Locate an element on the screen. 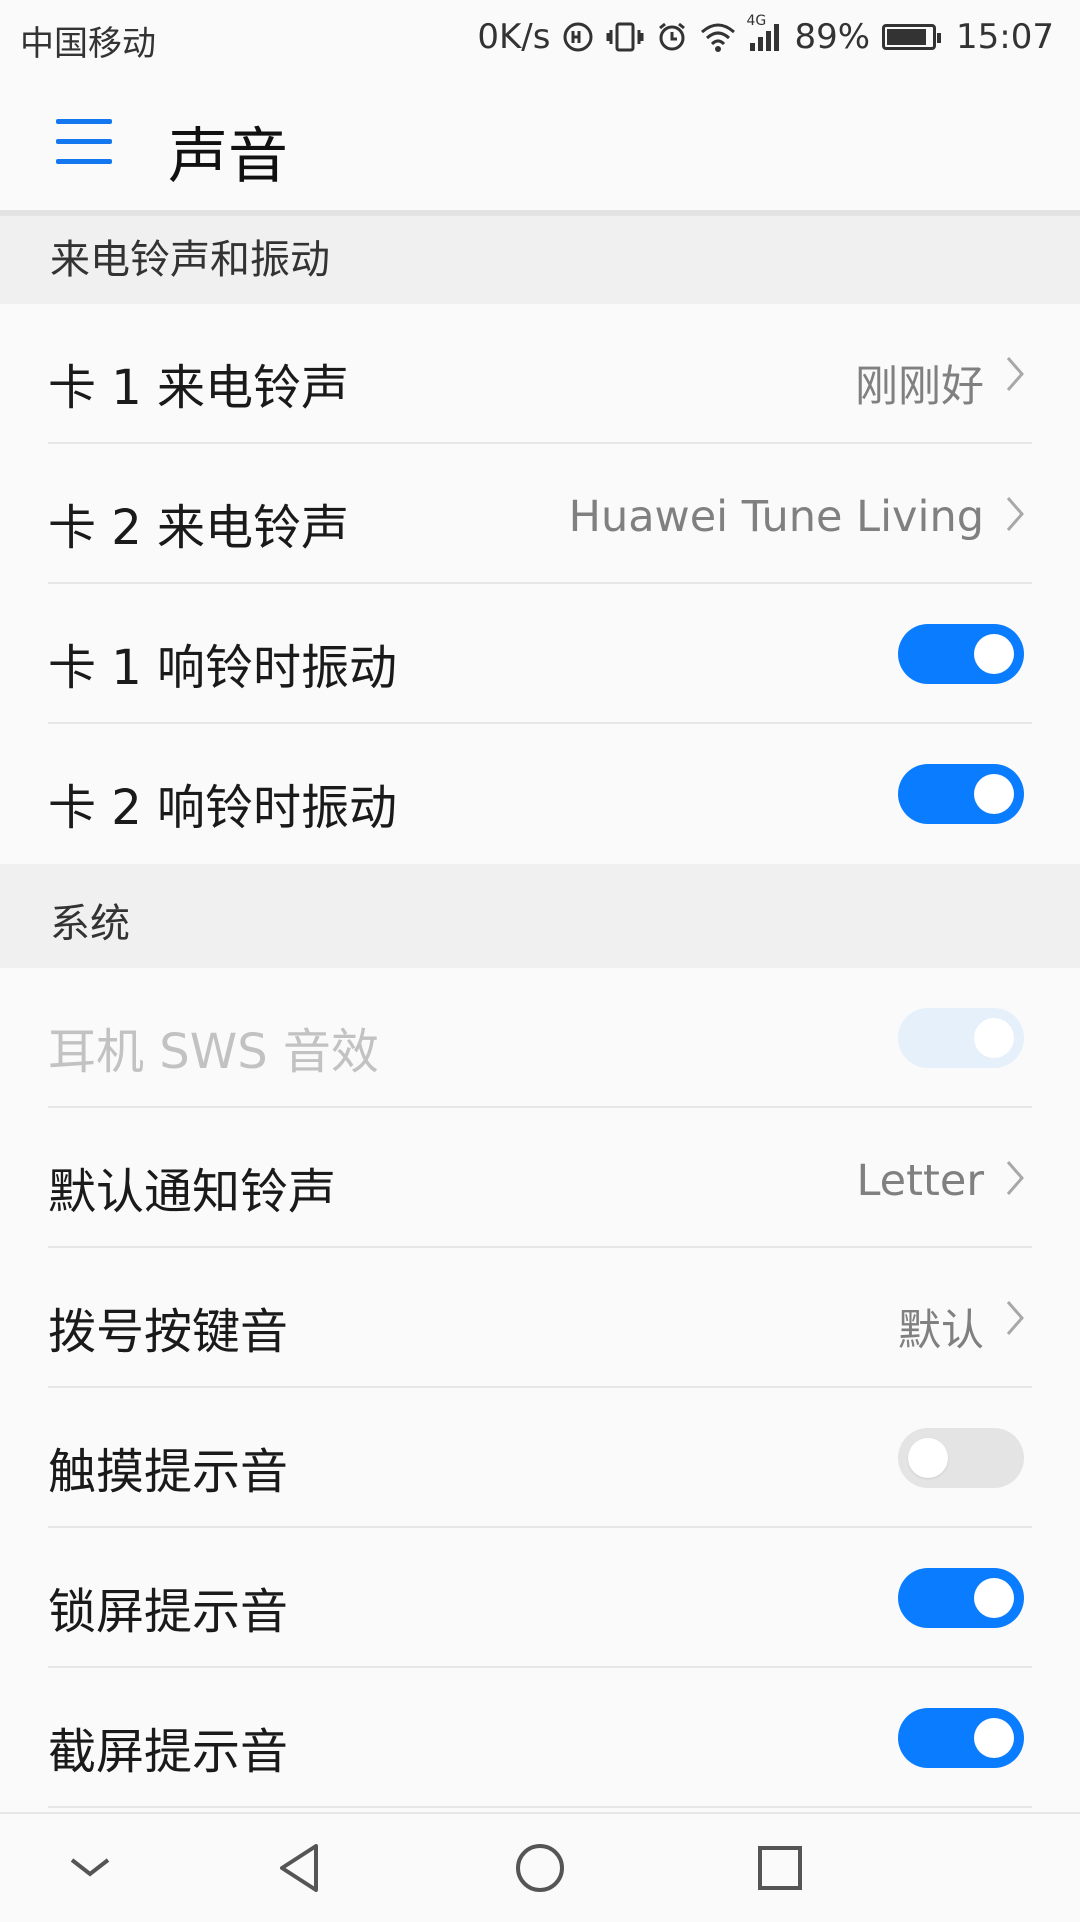  alarm-icon is located at coordinates (672, 37).